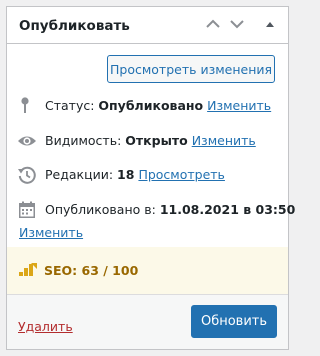  I want to click on published-edit-link: Изменить, so click(51, 232).